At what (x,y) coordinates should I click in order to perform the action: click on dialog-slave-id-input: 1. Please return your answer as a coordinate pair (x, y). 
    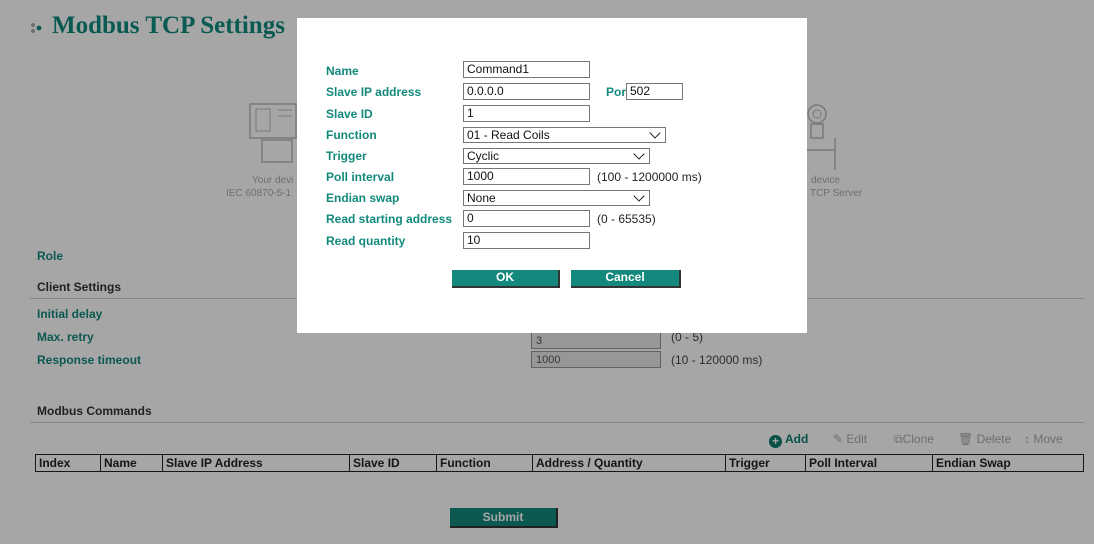
    Looking at the image, I should click on (526, 113).